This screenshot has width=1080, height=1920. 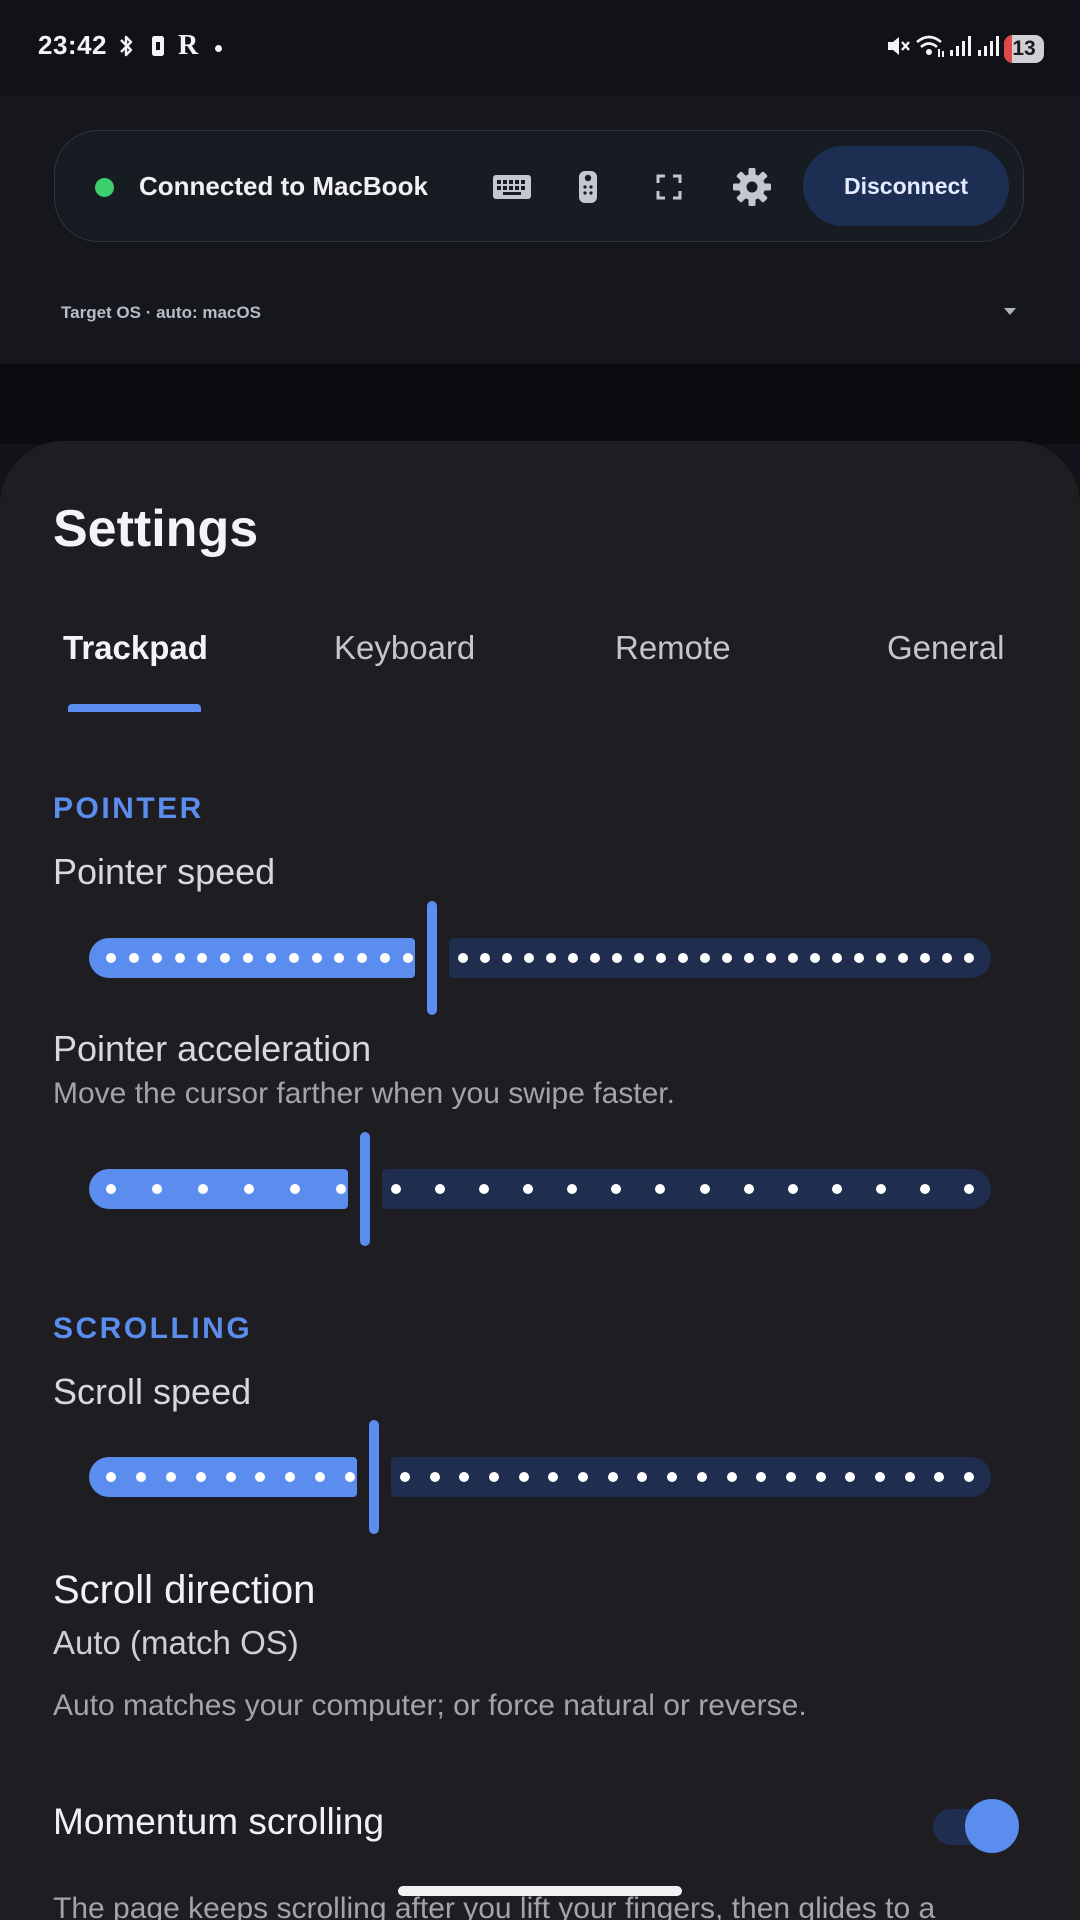 What do you see at coordinates (930, 46) in the screenshot?
I see `wifi-icon` at bounding box center [930, 46].